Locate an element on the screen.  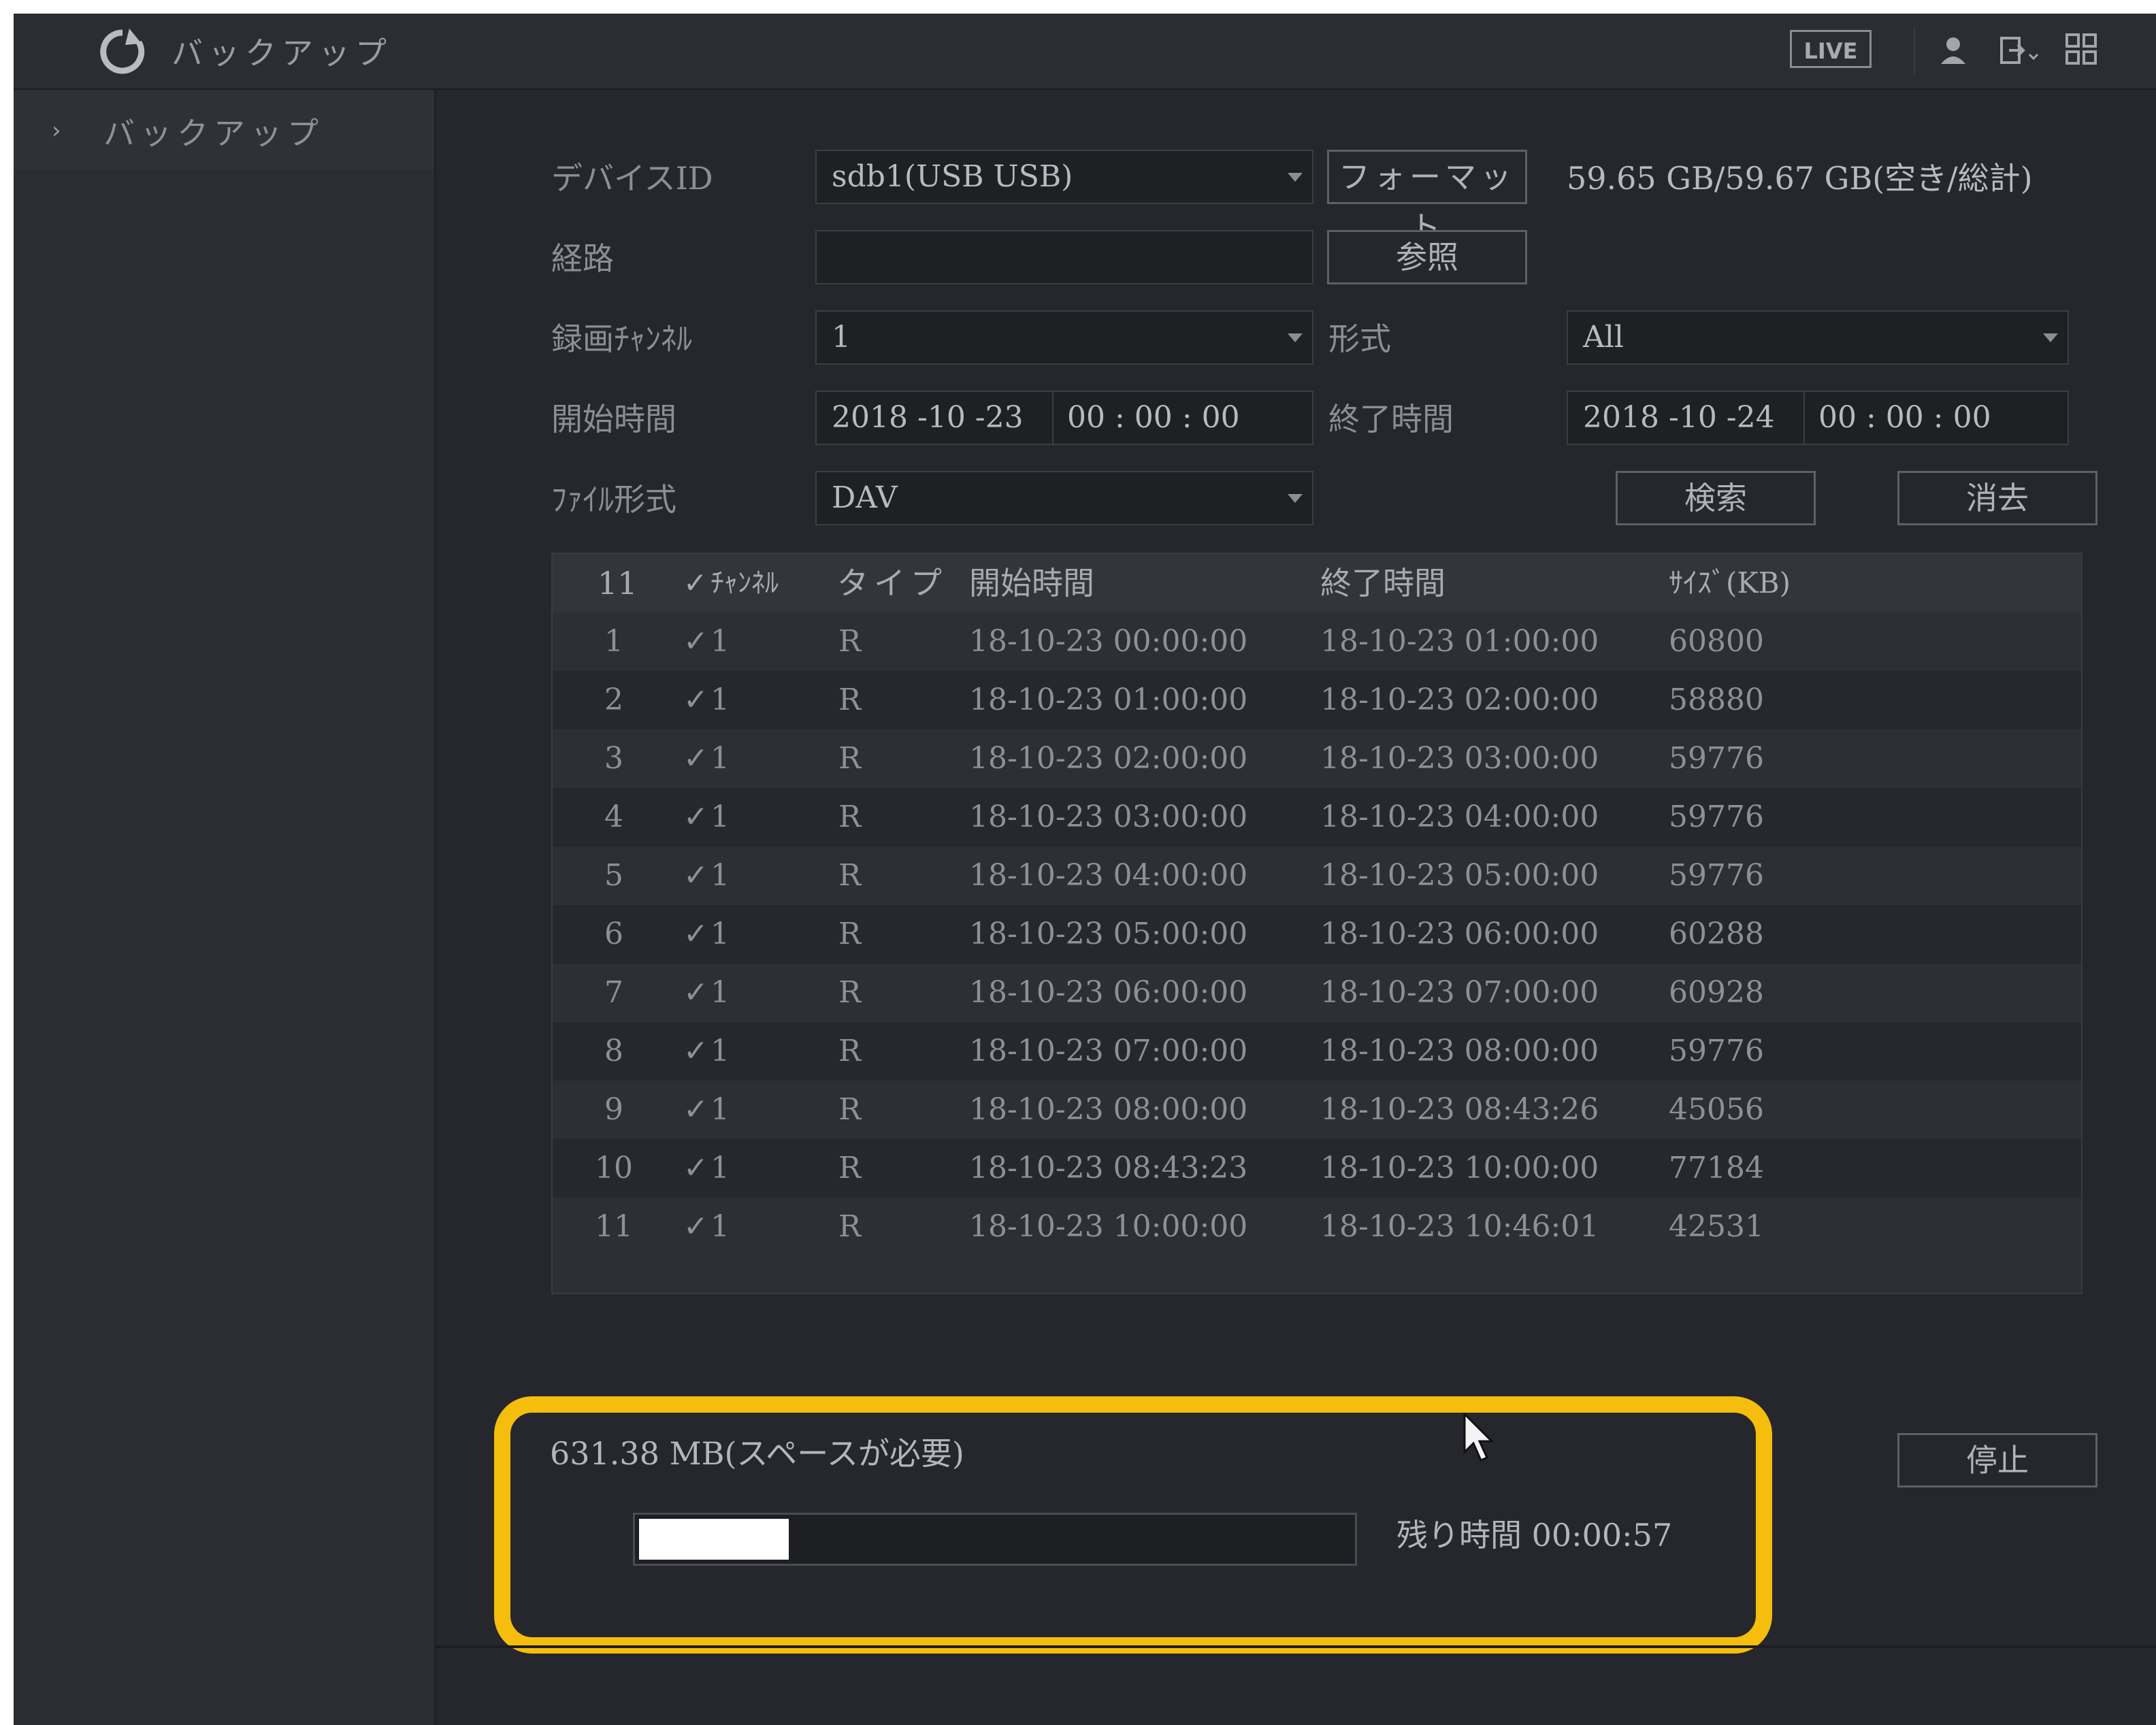
row-start-time: 18-10-23 07:00:00 is located at coordinates (1108, 1051).